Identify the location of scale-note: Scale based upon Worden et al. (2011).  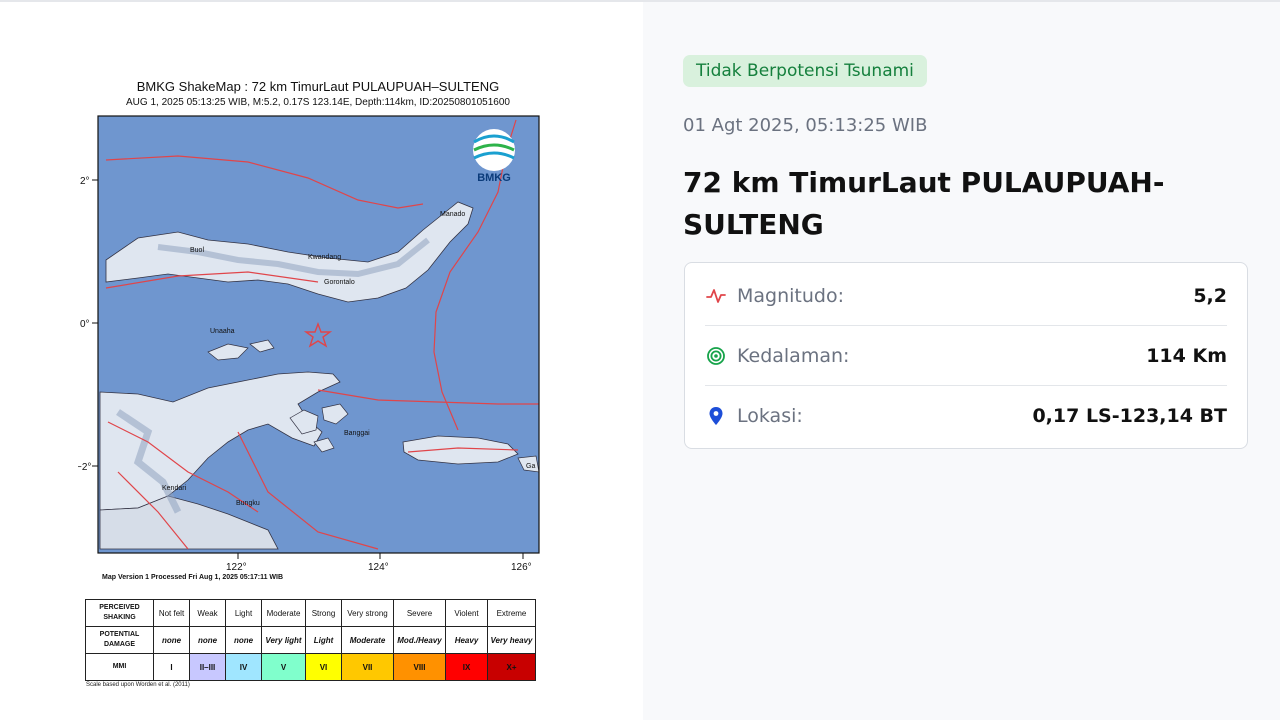
(138, 685).